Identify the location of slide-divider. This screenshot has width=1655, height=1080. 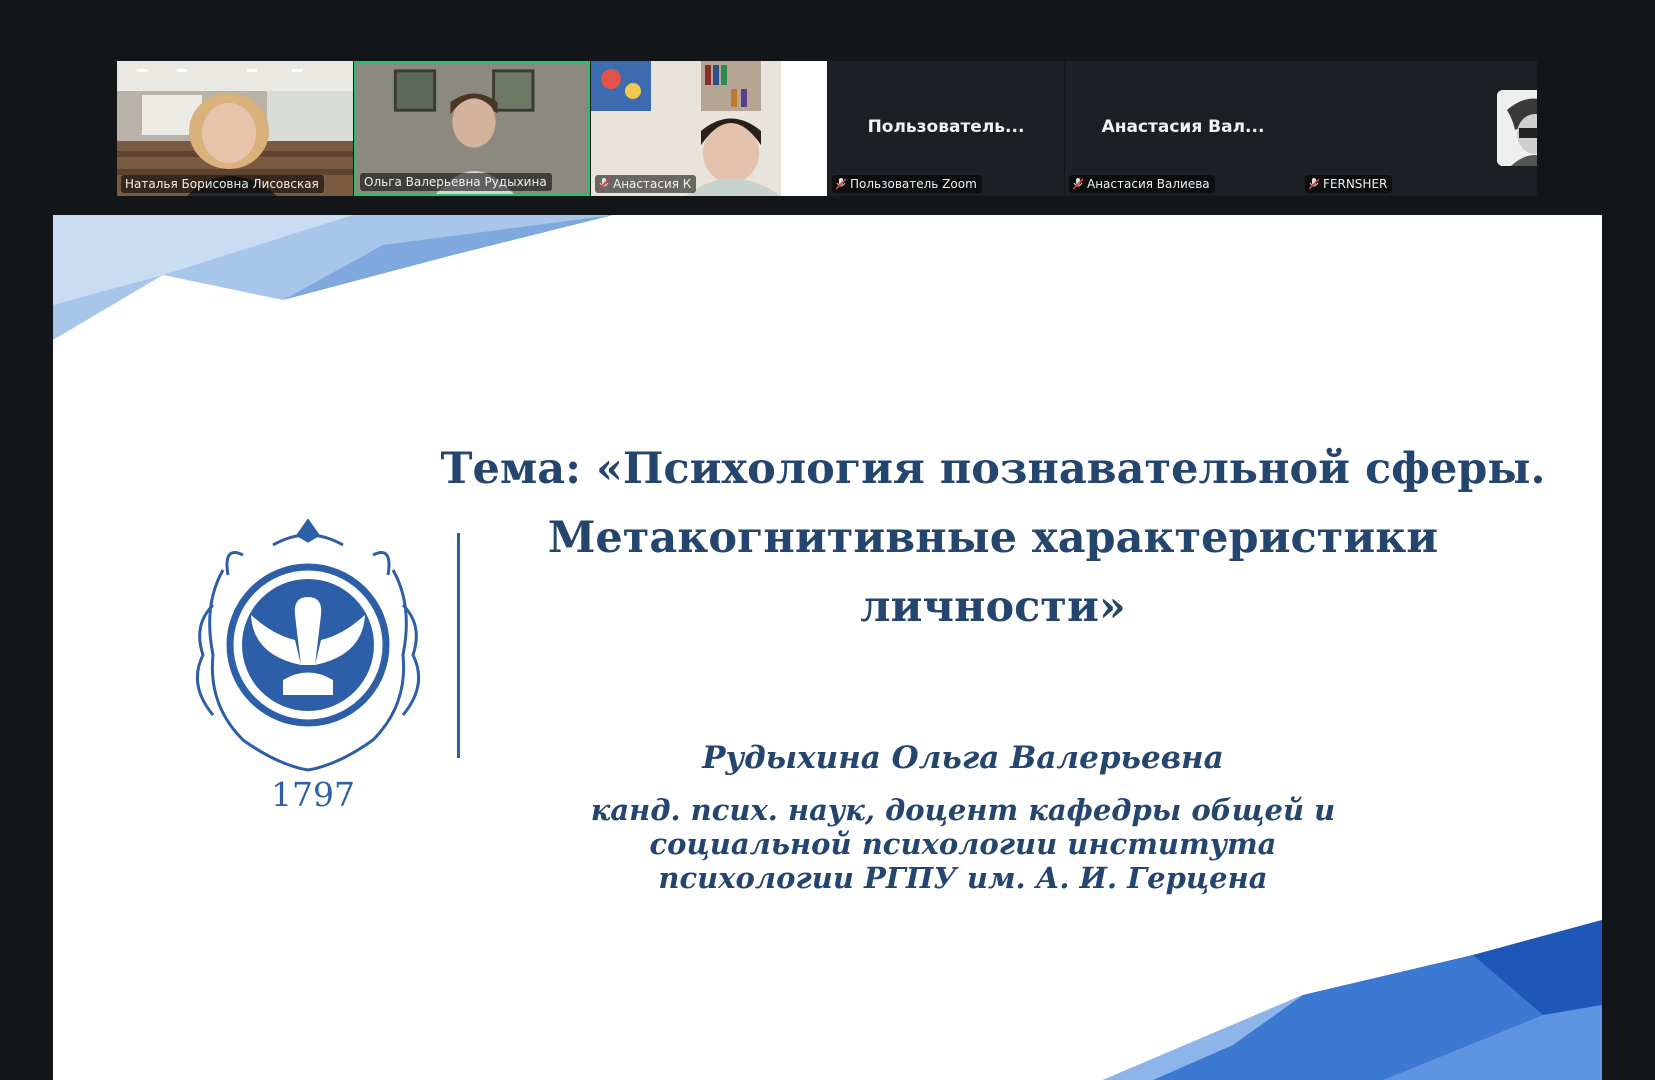
(458, 645).